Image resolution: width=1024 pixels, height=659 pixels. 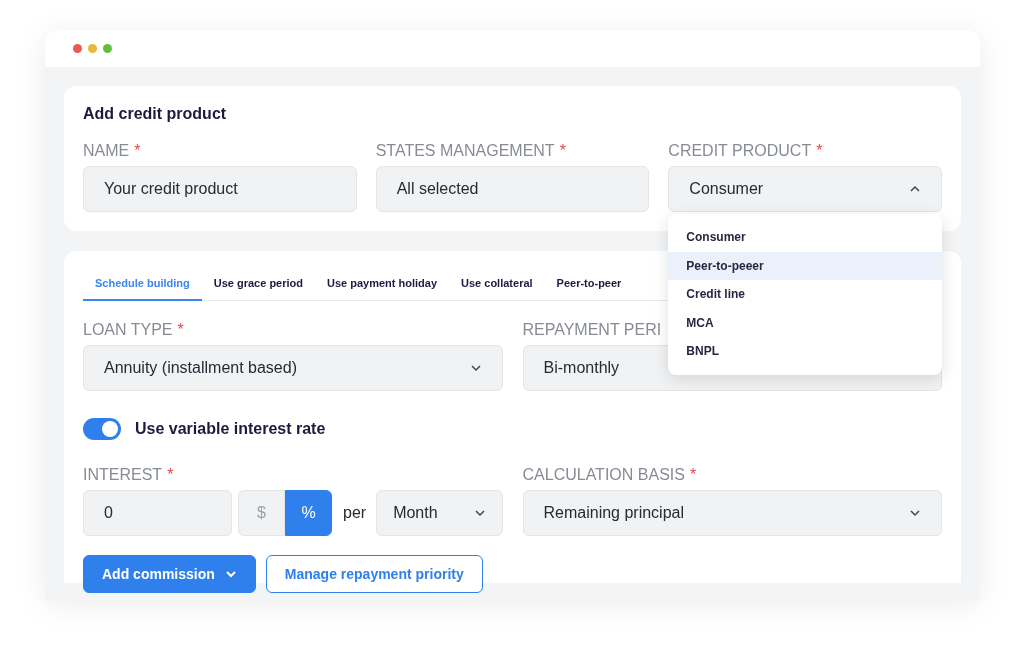 I want to click on field-label-text: STATES MANAGEMENT, so click(x=465, y=151).